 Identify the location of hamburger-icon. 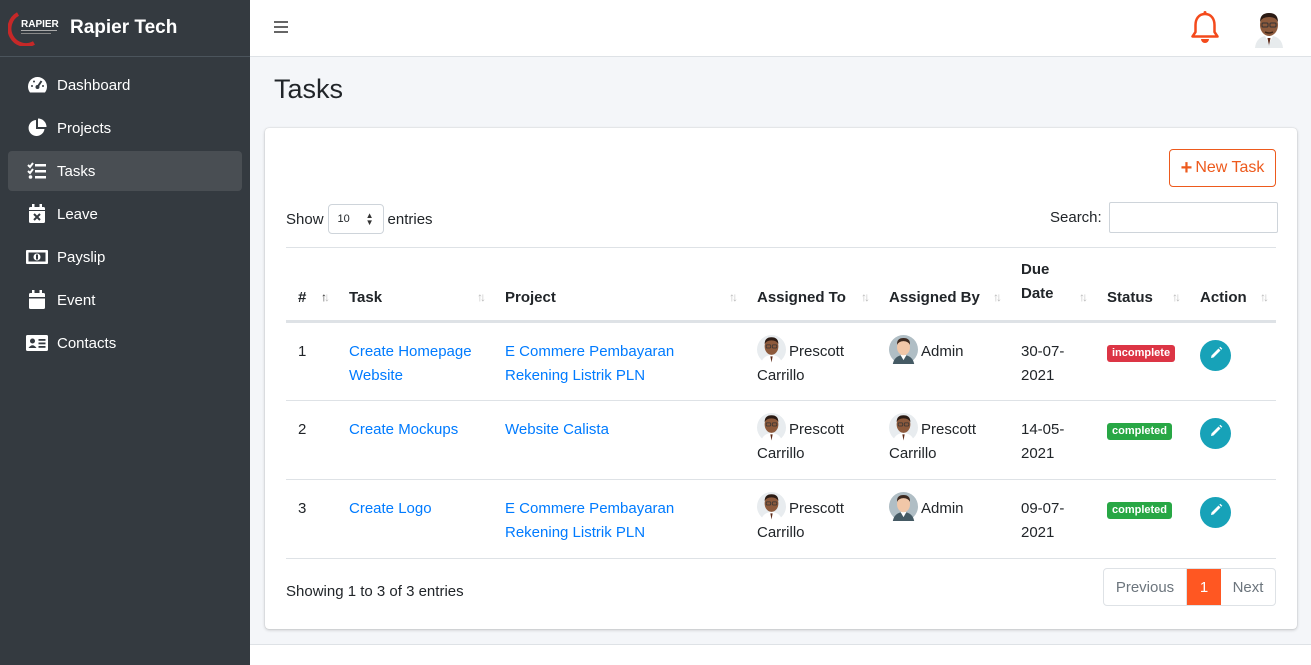
(282, 27).